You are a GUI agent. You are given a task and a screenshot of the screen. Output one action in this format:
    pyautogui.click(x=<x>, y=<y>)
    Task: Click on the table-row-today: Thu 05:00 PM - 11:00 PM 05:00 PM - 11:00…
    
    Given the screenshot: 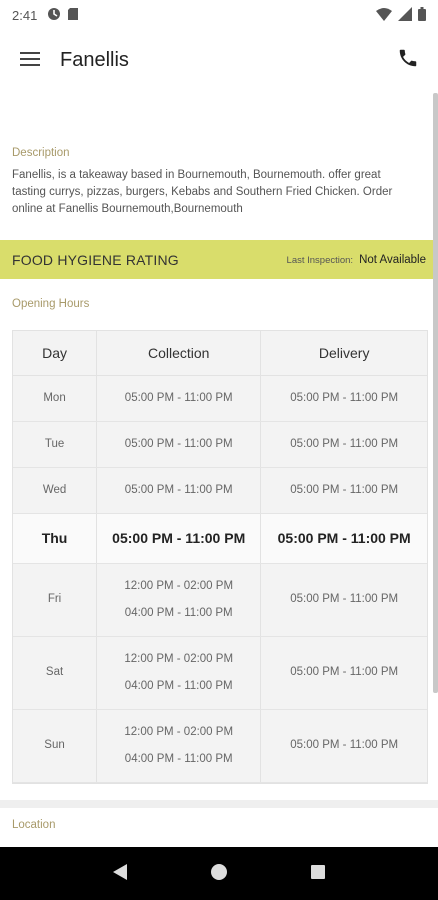 What is the action you would take?
    pyautogui.click(x=220, y=538)
    